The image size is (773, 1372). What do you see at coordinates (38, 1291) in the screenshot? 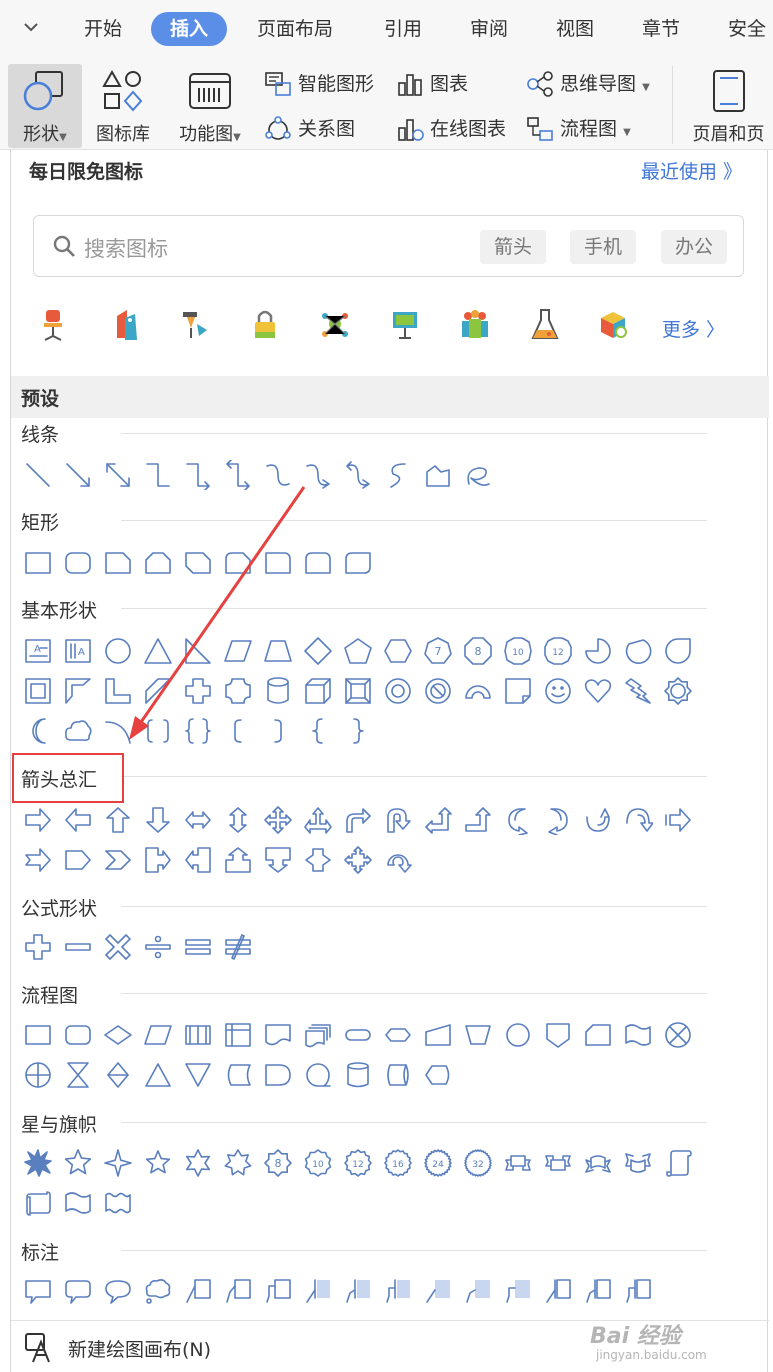
I see `rectangular-callout-shape` at bounding box center [38, 1291].